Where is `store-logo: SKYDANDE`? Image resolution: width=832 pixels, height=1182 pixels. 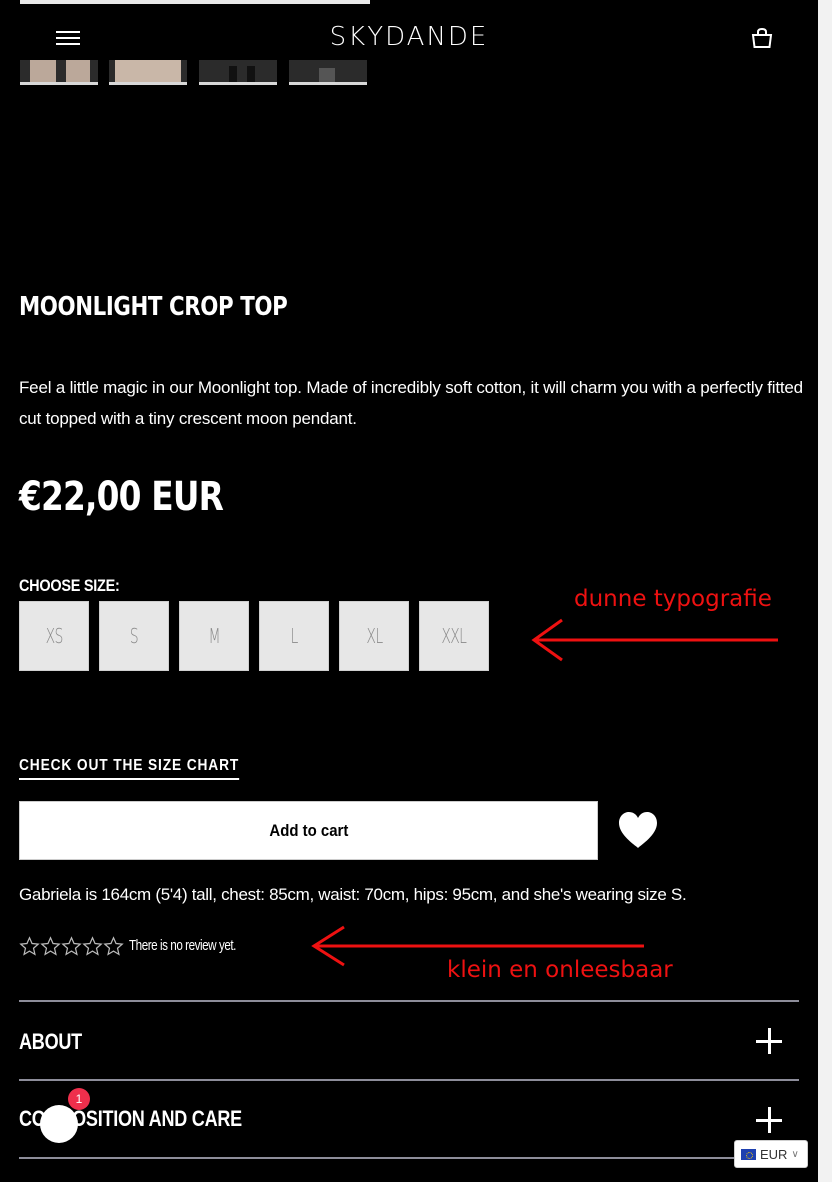 store-logo: SKYDANDE is located at coordinates (409, 37).